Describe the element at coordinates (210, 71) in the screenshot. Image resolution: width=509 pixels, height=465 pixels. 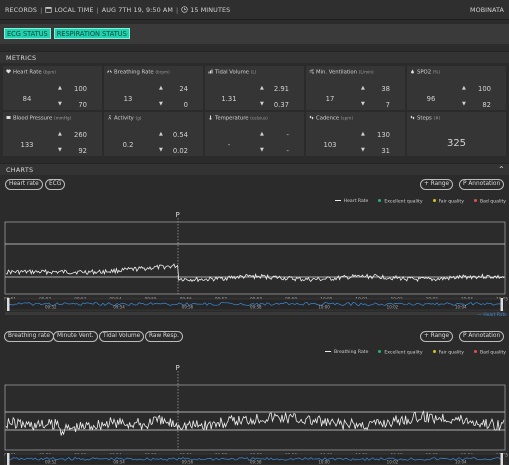
I see `bars-icon` at that location.